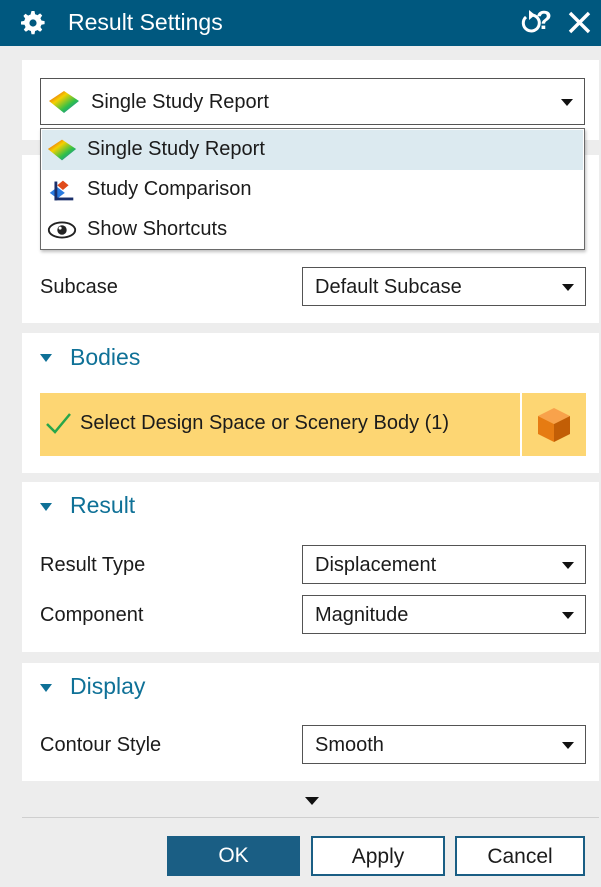 The width and height of the screenshot is (601, 887). I want to click on group-title-display: Display, so click(107, 686).